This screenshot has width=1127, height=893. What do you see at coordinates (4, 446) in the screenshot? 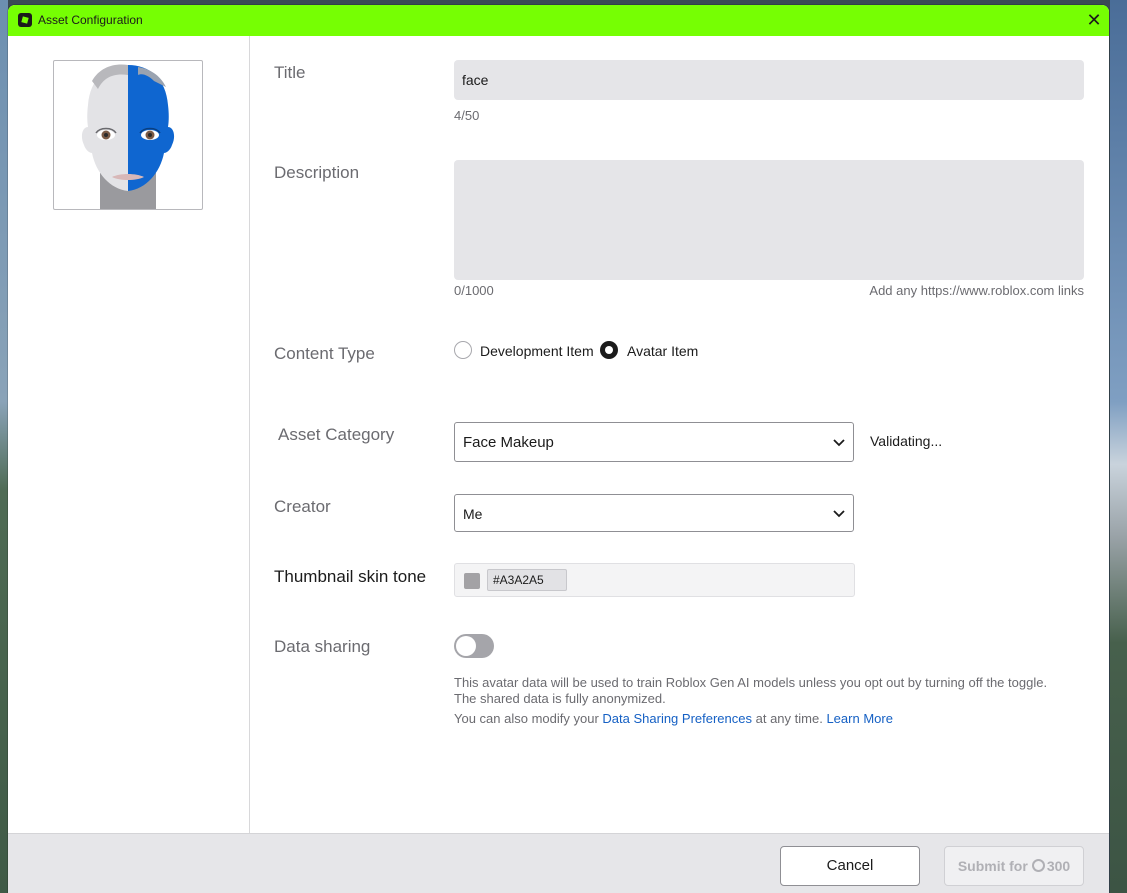
I see `background-scene-left` at bounding box center [4, 446].